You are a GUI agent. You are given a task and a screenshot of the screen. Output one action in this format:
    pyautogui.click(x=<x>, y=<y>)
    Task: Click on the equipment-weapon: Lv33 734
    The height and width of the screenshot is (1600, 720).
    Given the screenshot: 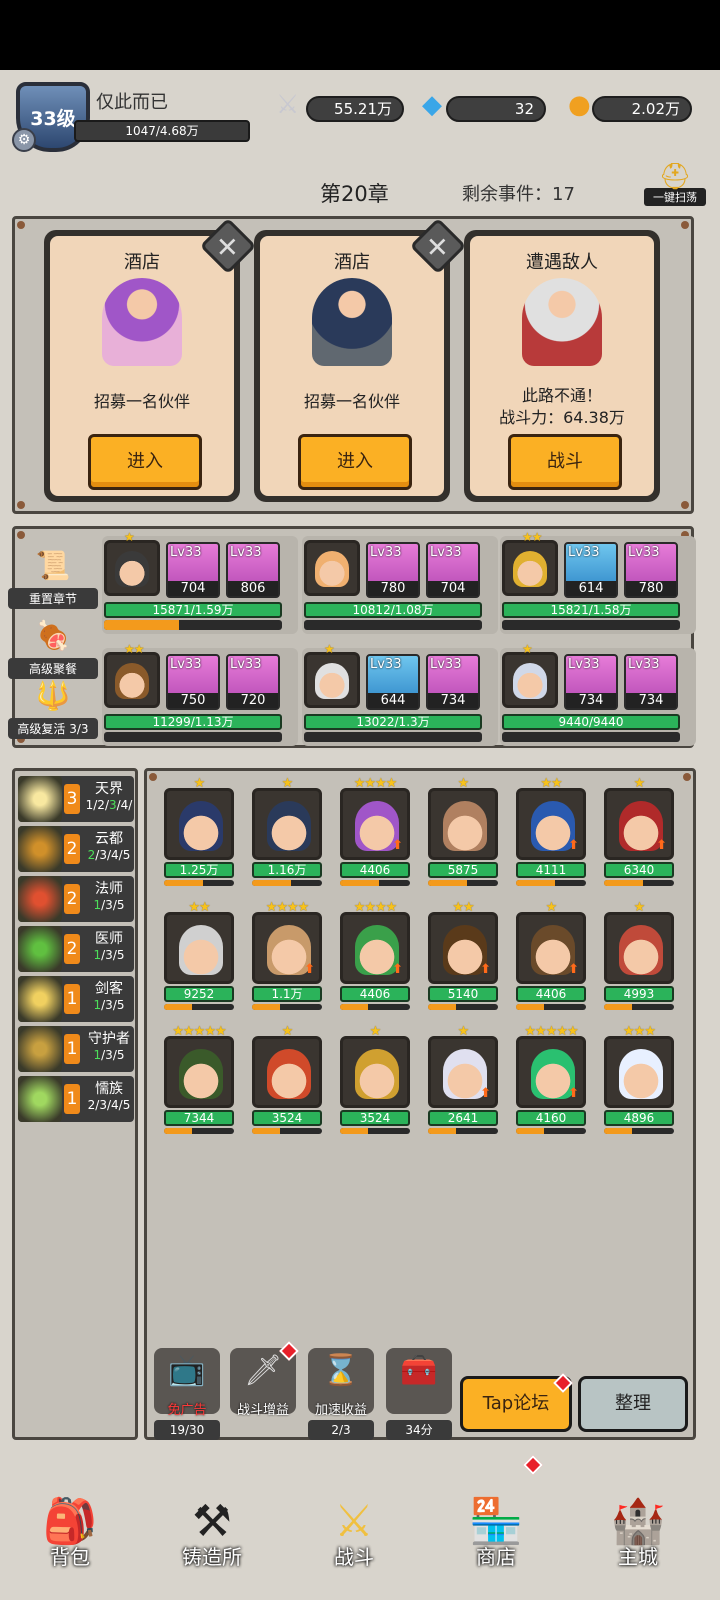 What is the action you would take?
    pyautogui.click(x=591, y=682)
    